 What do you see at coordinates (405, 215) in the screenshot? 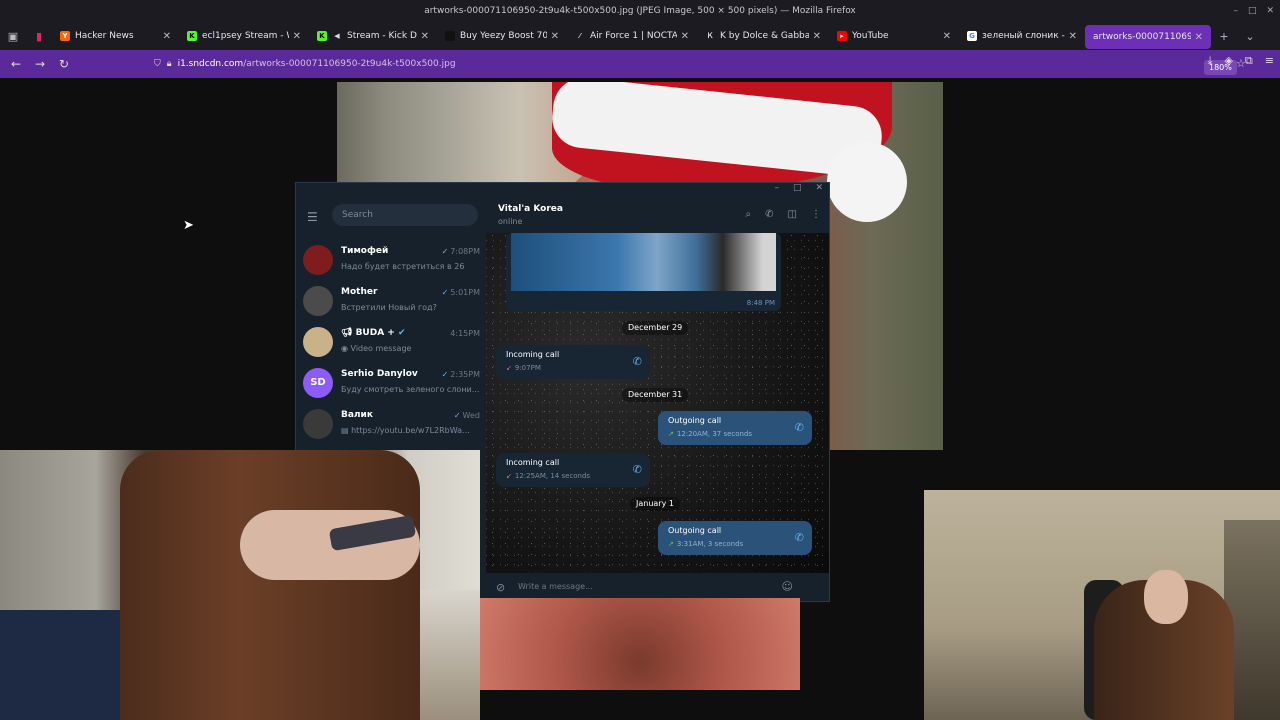
I see `search-input: Search` at bounding box center [405, 215].